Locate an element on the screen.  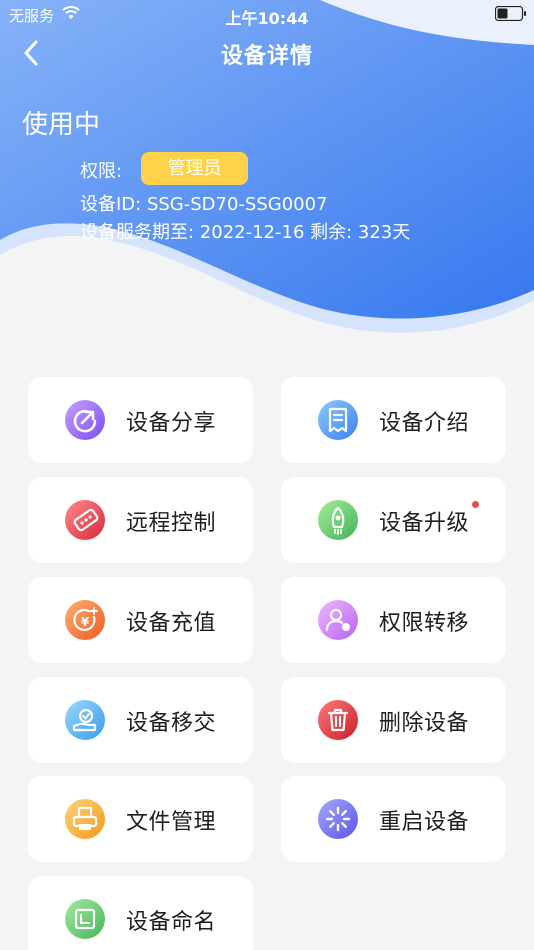
device-status: 使用中 is located at coordinates (61, 125).